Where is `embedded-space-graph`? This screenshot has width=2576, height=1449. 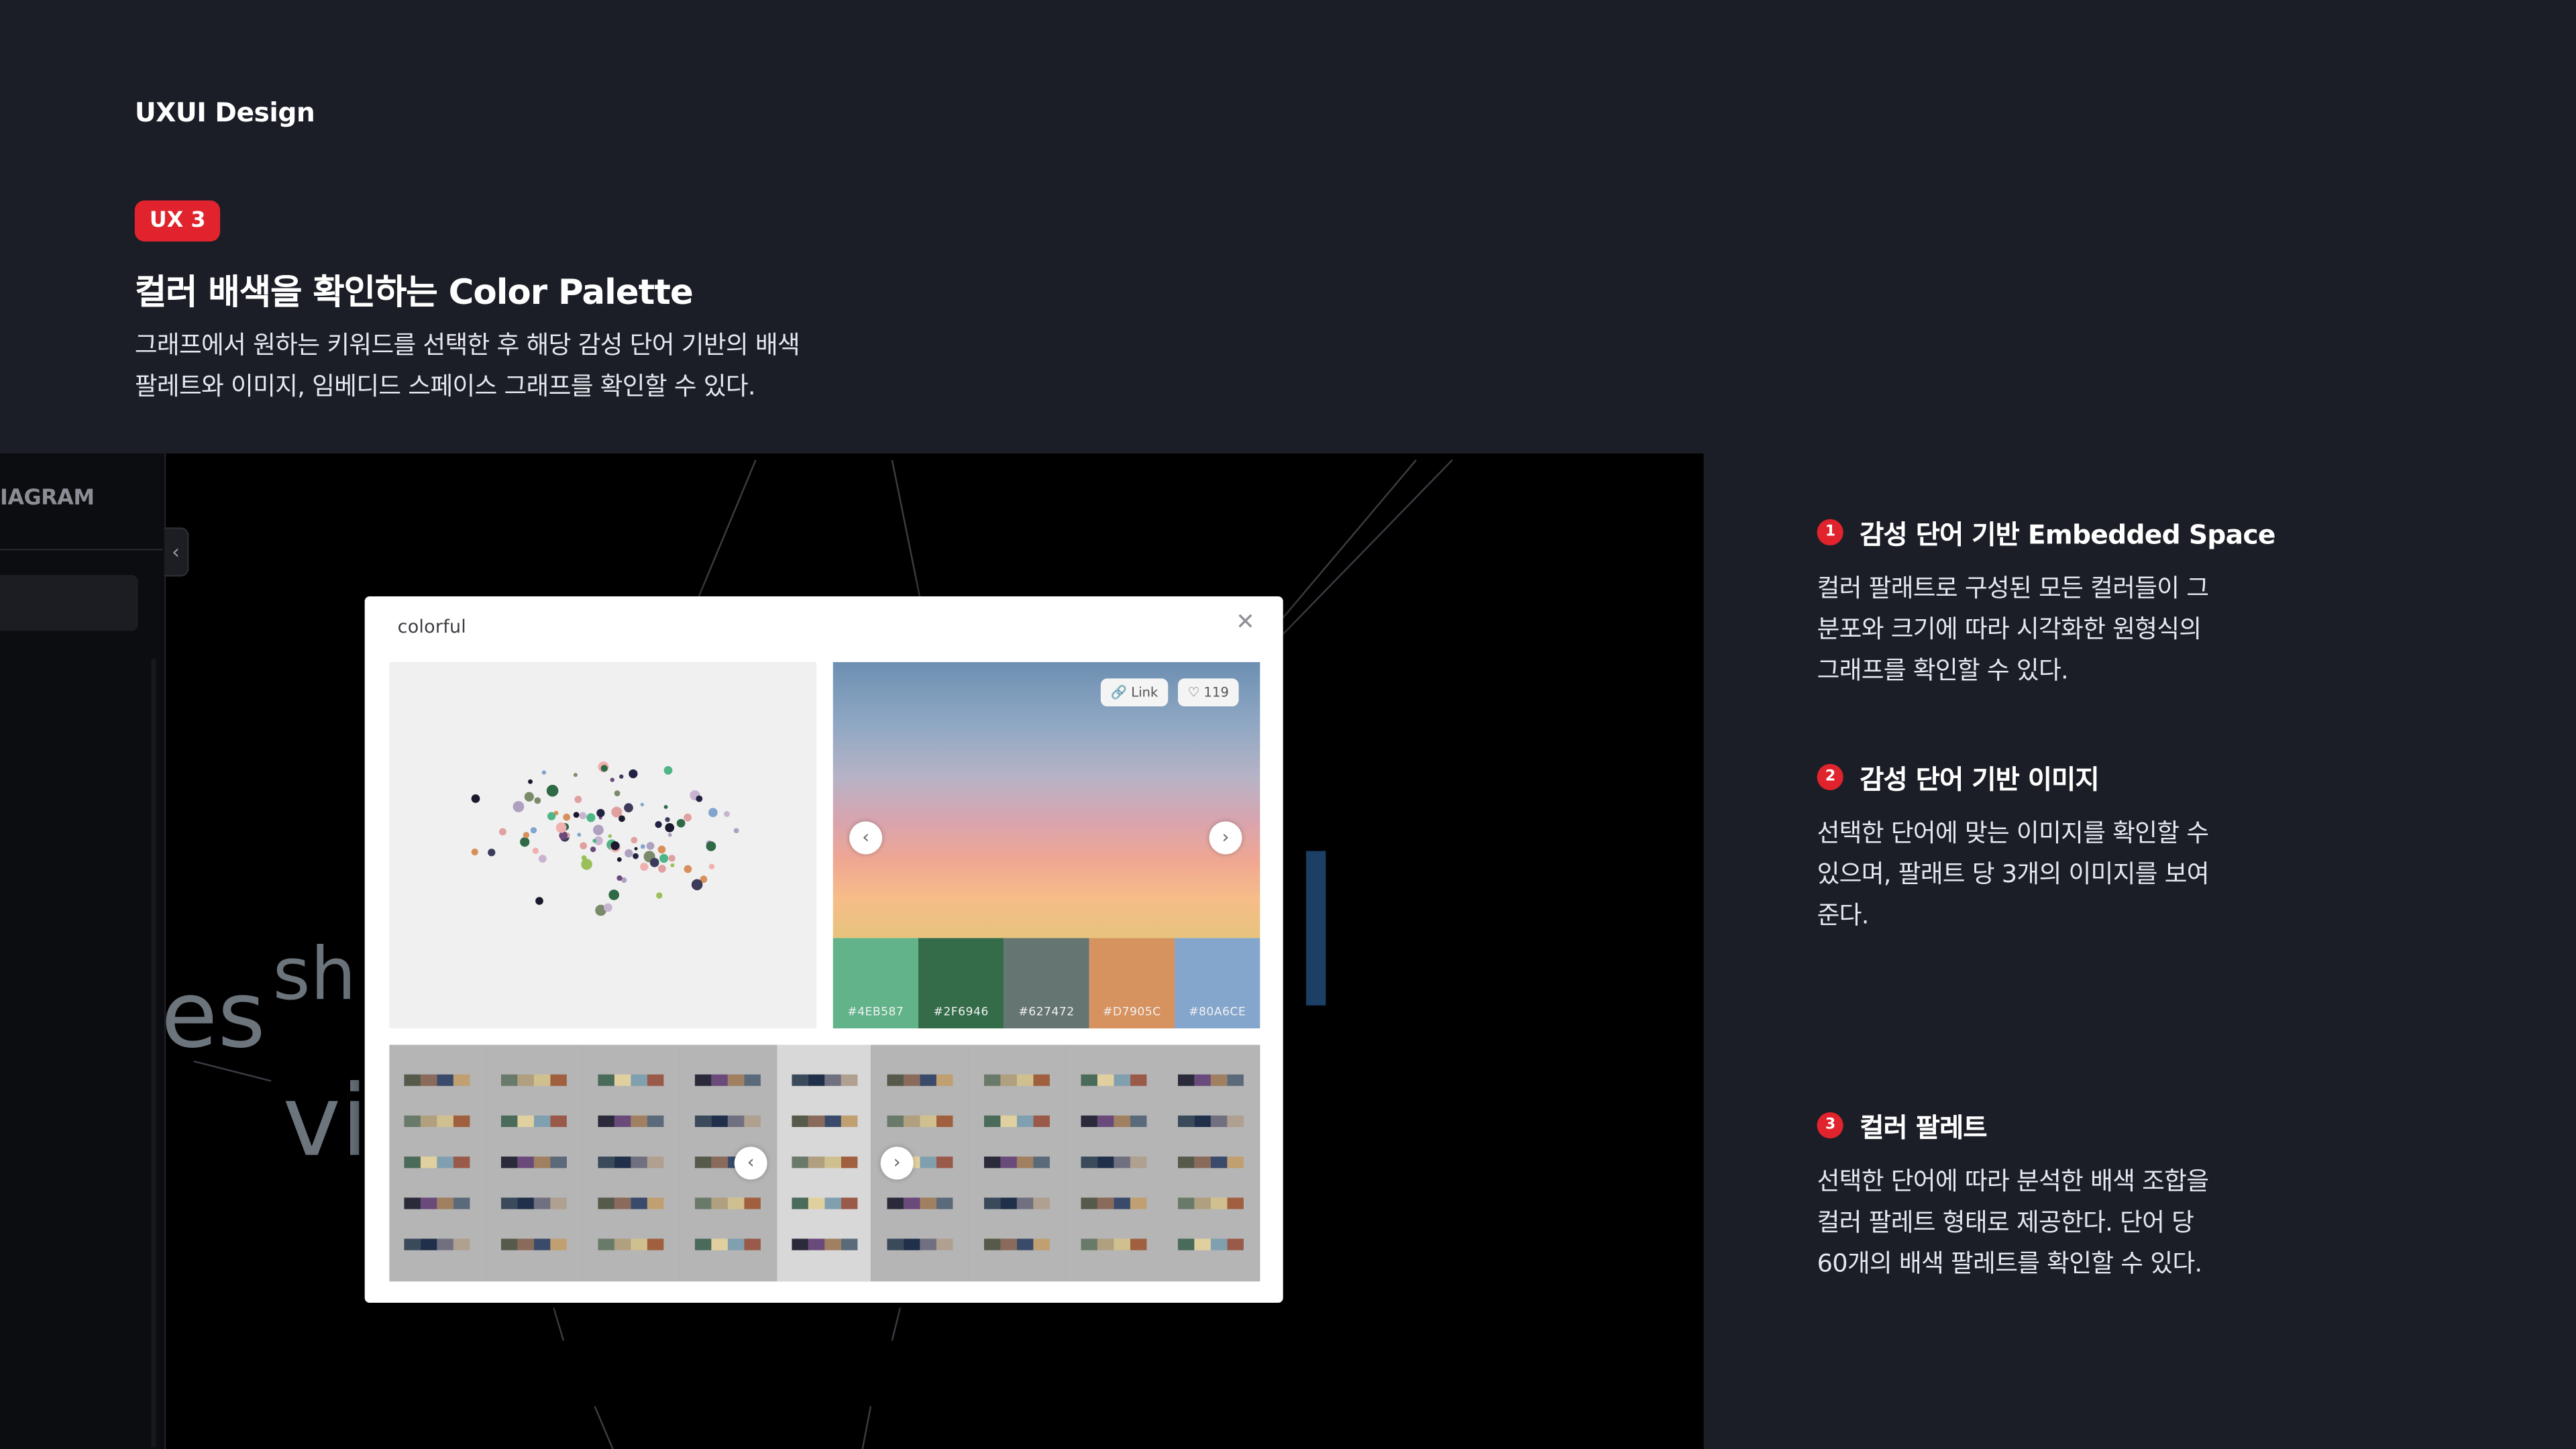
embedded-space-graph is located at coordinates (603, 845).